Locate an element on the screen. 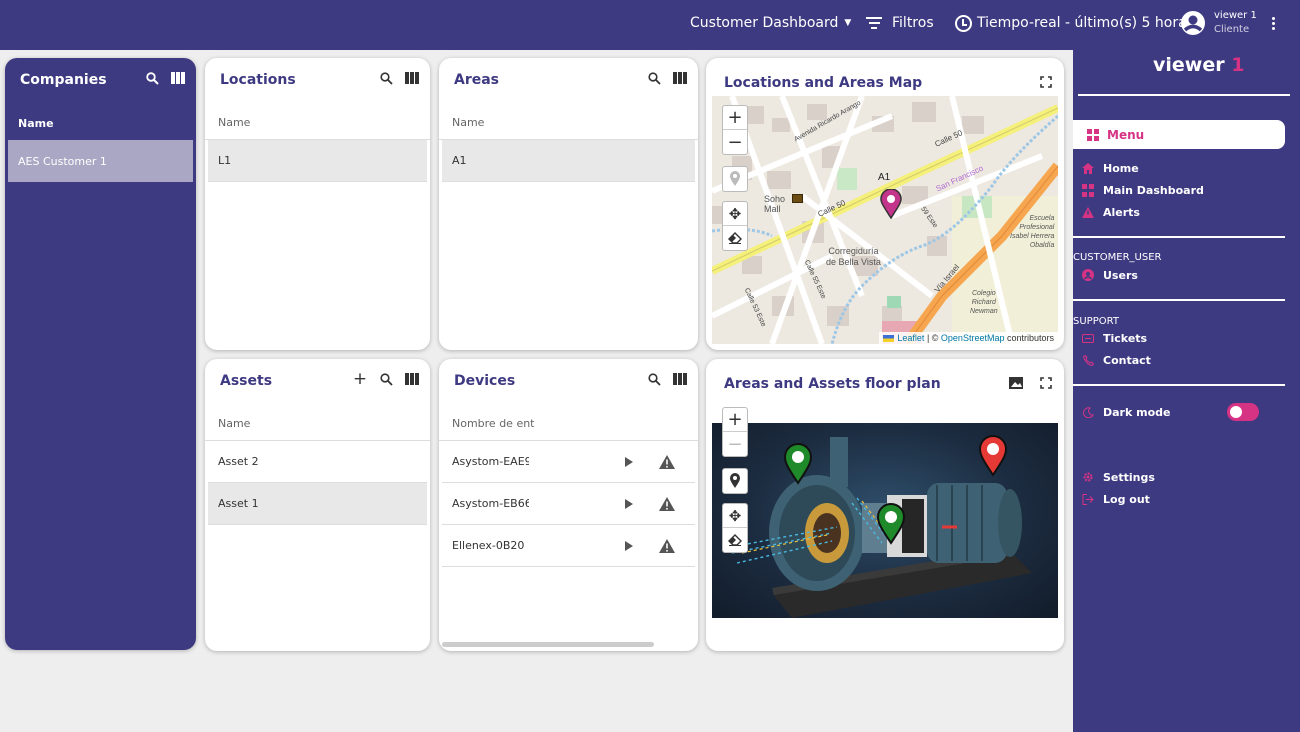 Image resolution: width=1300 pixels, height=732 pixels. table-row: Asset 1 is located at coordinates (317, 504).